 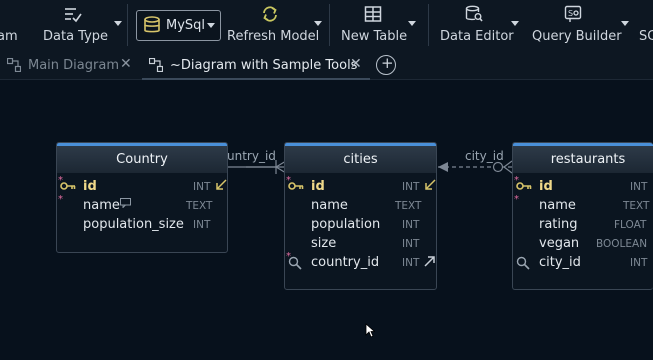 What do you see at coordinates (345, 262) in the screenshot?
I see `column-name: country_id` at bounding box center [345, 262].